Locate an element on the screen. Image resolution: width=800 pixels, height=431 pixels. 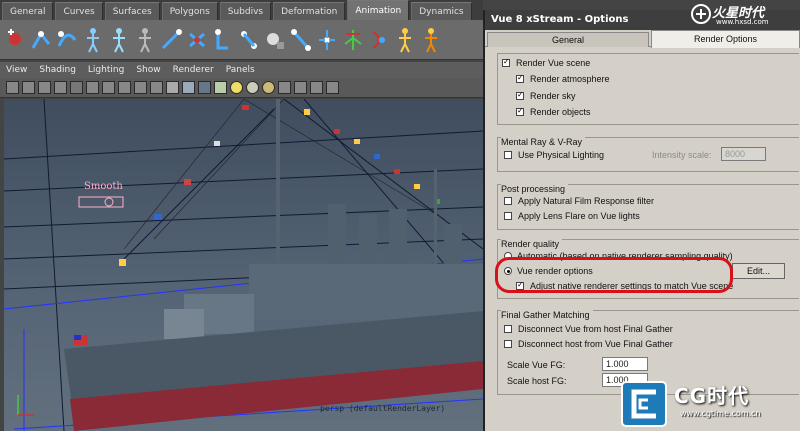
use-physical-lighting-checkbox is located at coordinates (508, 155).